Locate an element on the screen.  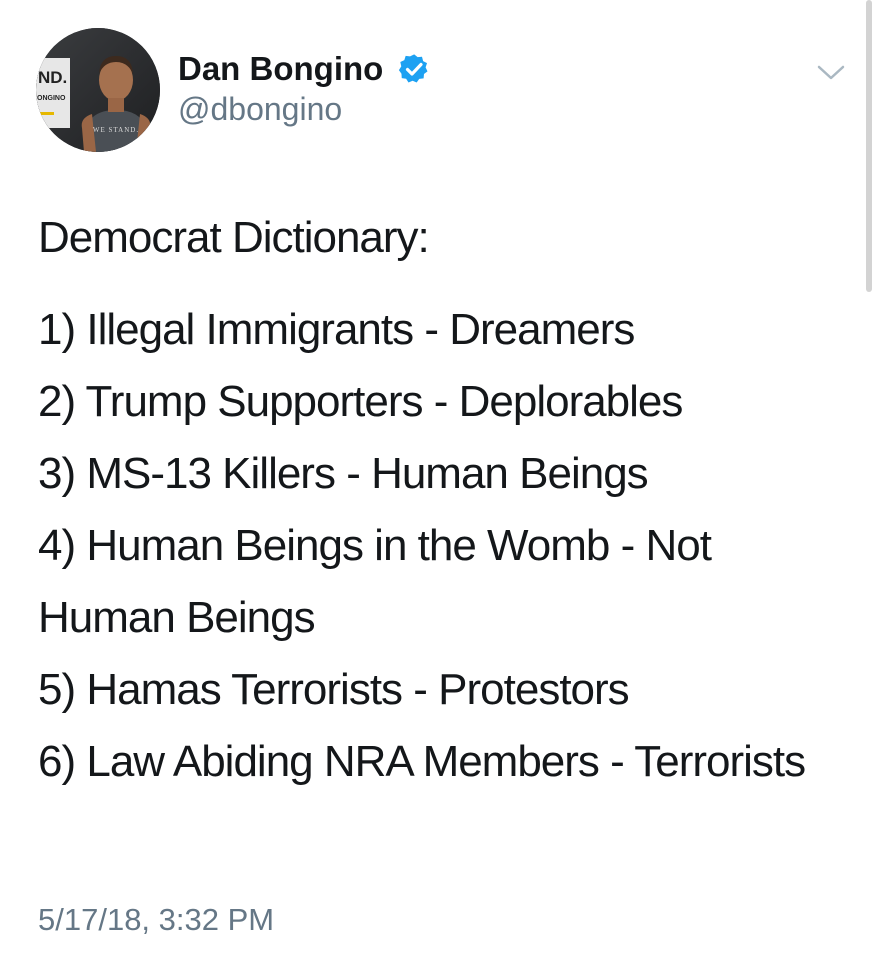
avatar-shirt-text: WE STAND. is located at coordinates (116, 130).